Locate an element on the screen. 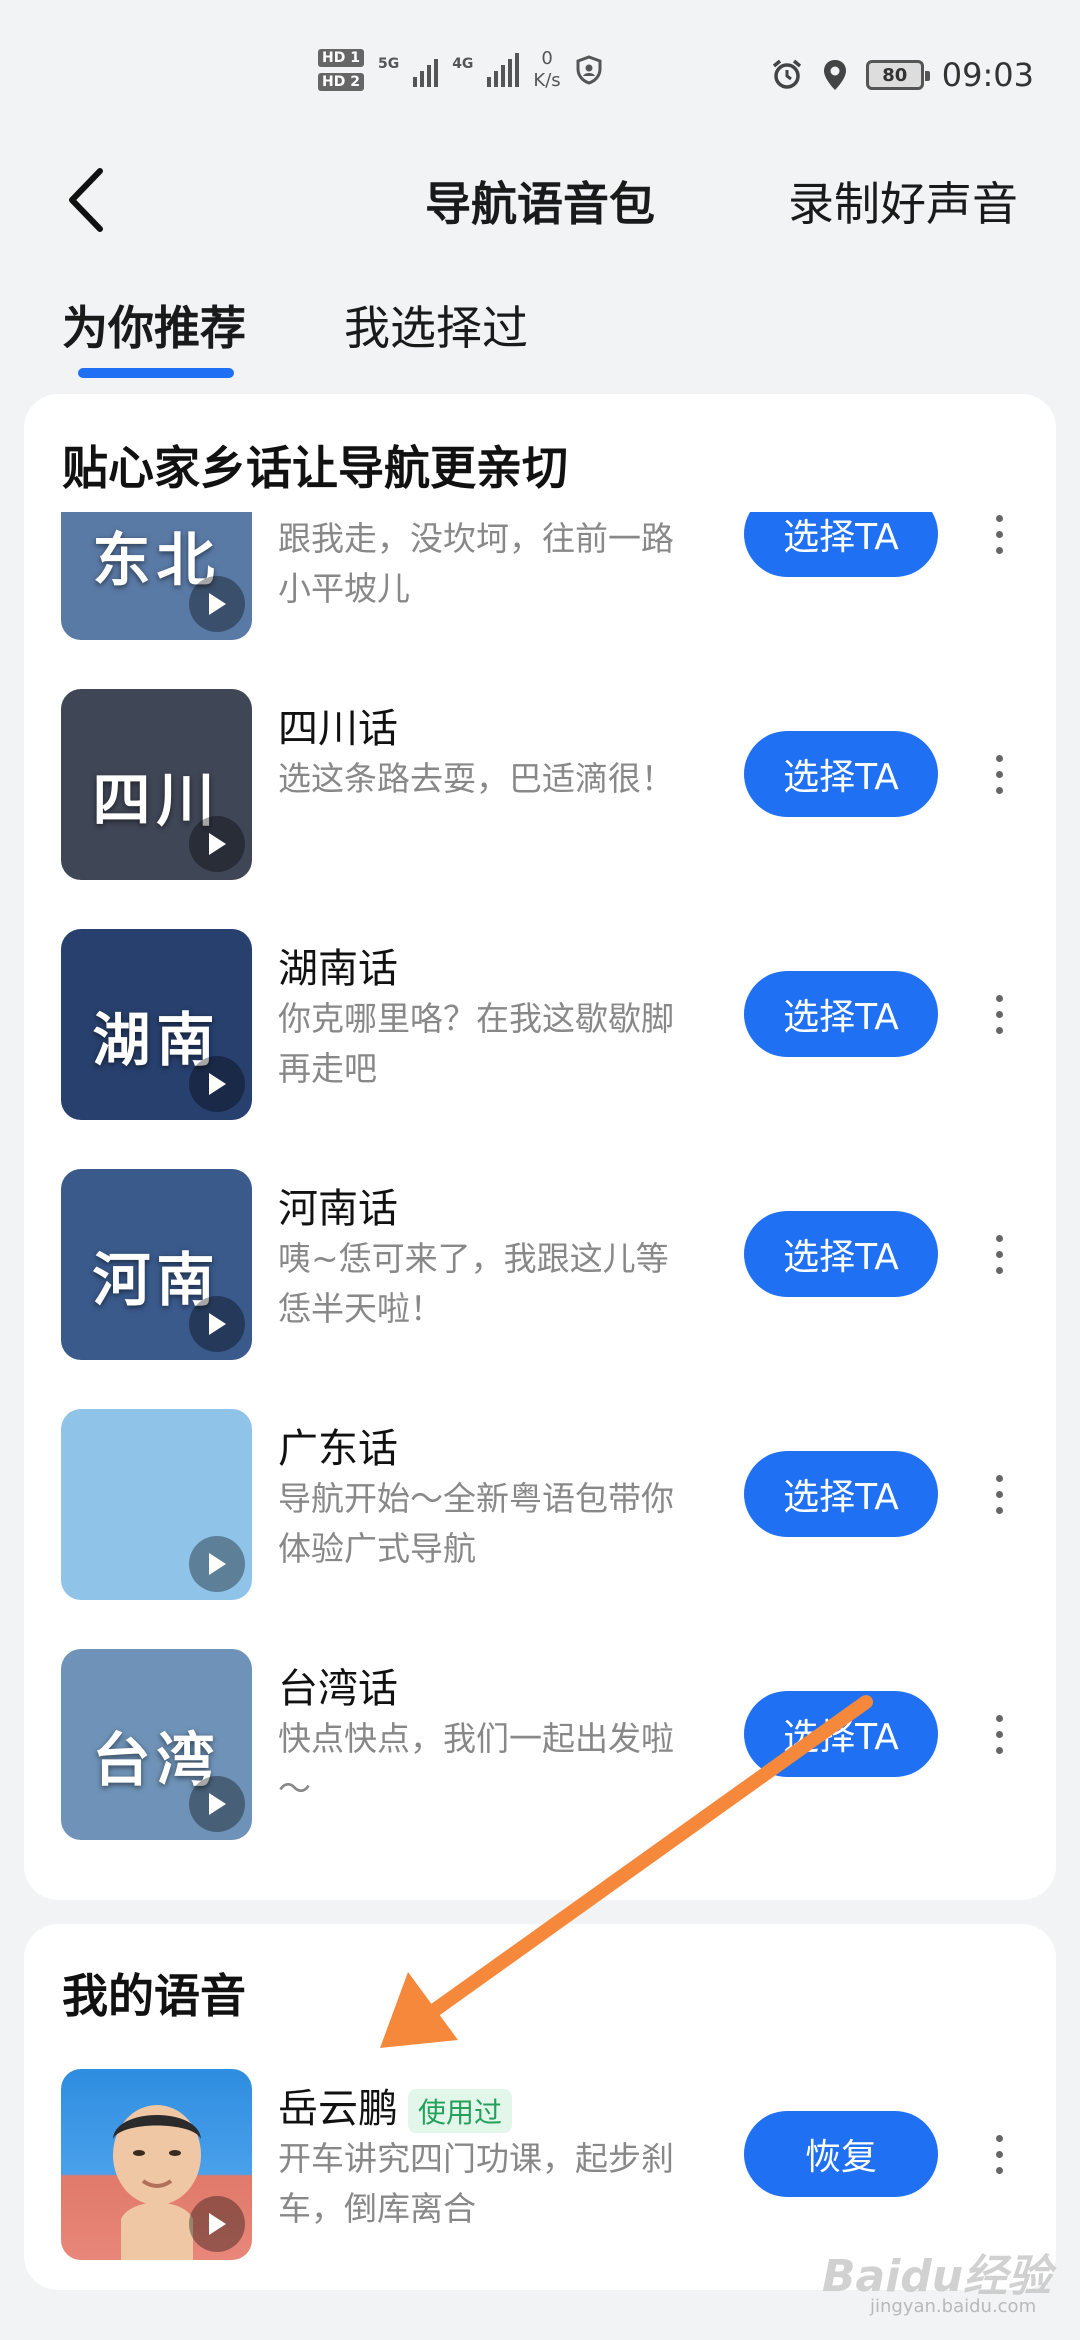 The height and width of the screenshot is (2340, 1080). voice-description: 咦~恁可来了，我跟这儿等恁半天啦！ is located at coordinates (473, 1283).